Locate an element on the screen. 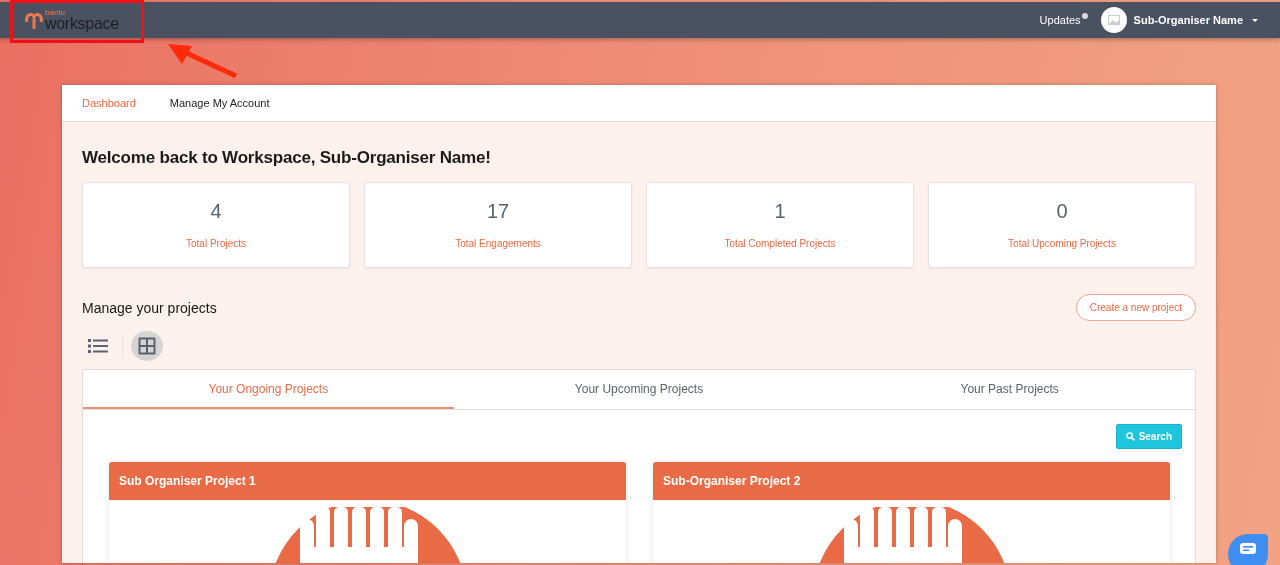  stat-value: 0 is located at coordinates (1062, 211).